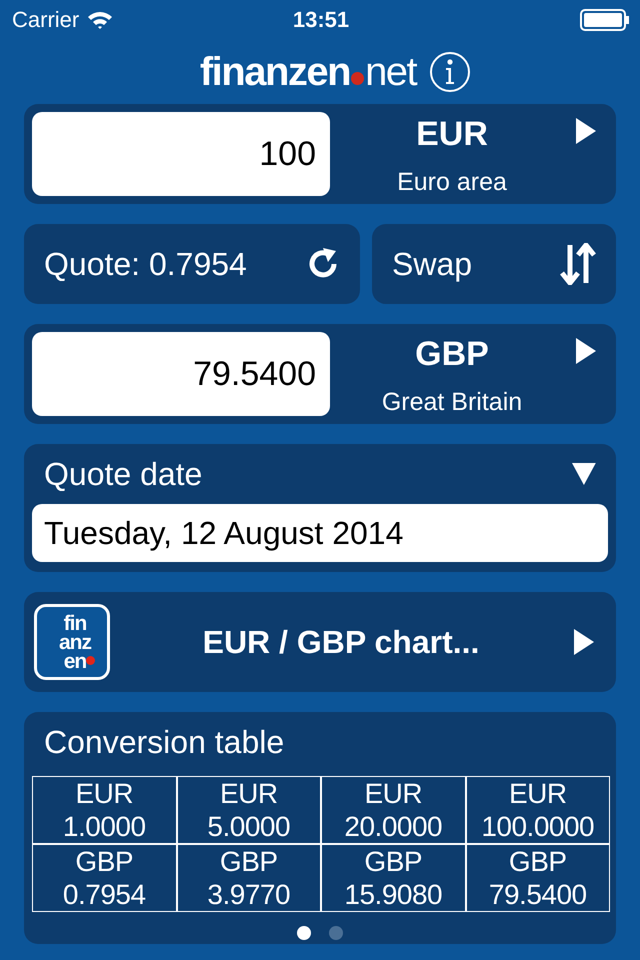 The image size is (640, 960). I want to click on amount-field: 79.5400, so click(181, 374).